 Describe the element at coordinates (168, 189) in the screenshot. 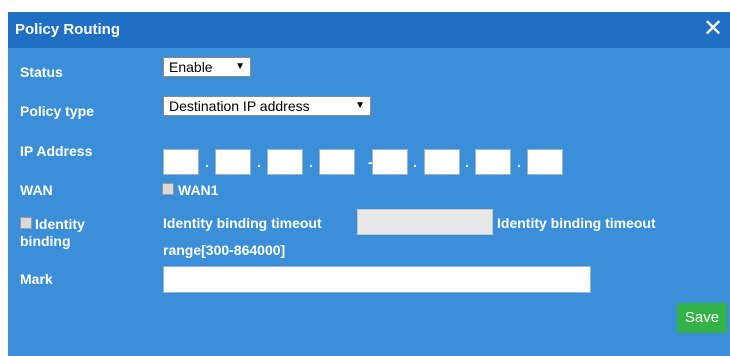

I see `wan1-checkbox` at that location.